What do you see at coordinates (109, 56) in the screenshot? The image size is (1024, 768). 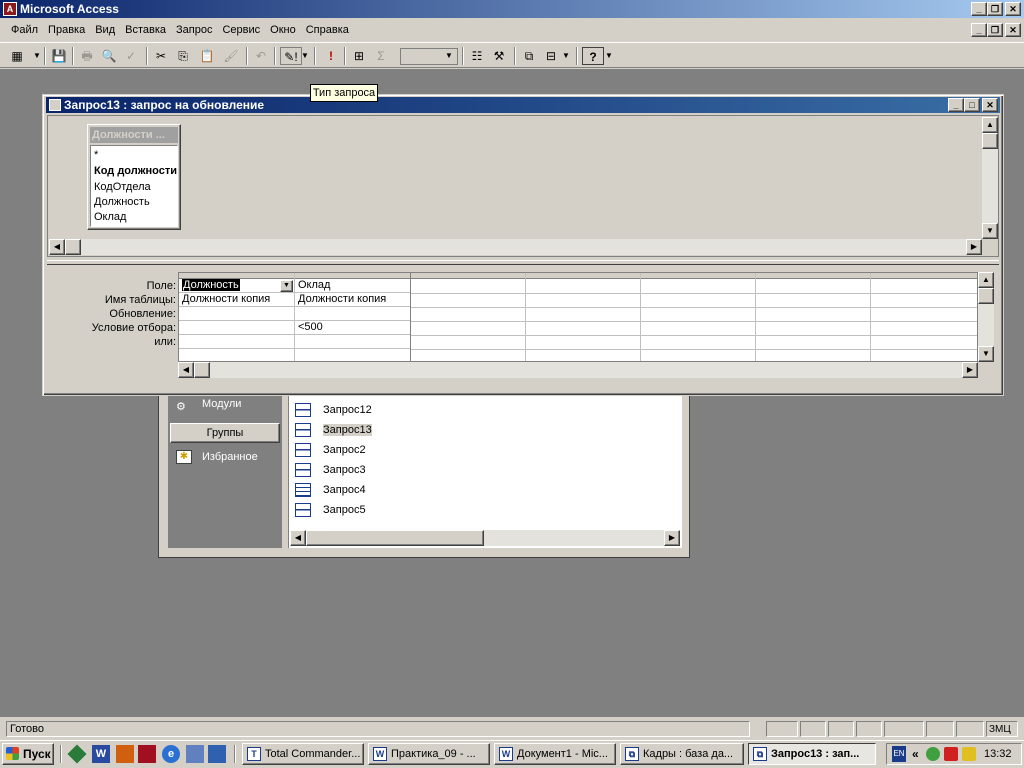 I see `print-preview-icon: 🔍` at bounding box center [109, 56].